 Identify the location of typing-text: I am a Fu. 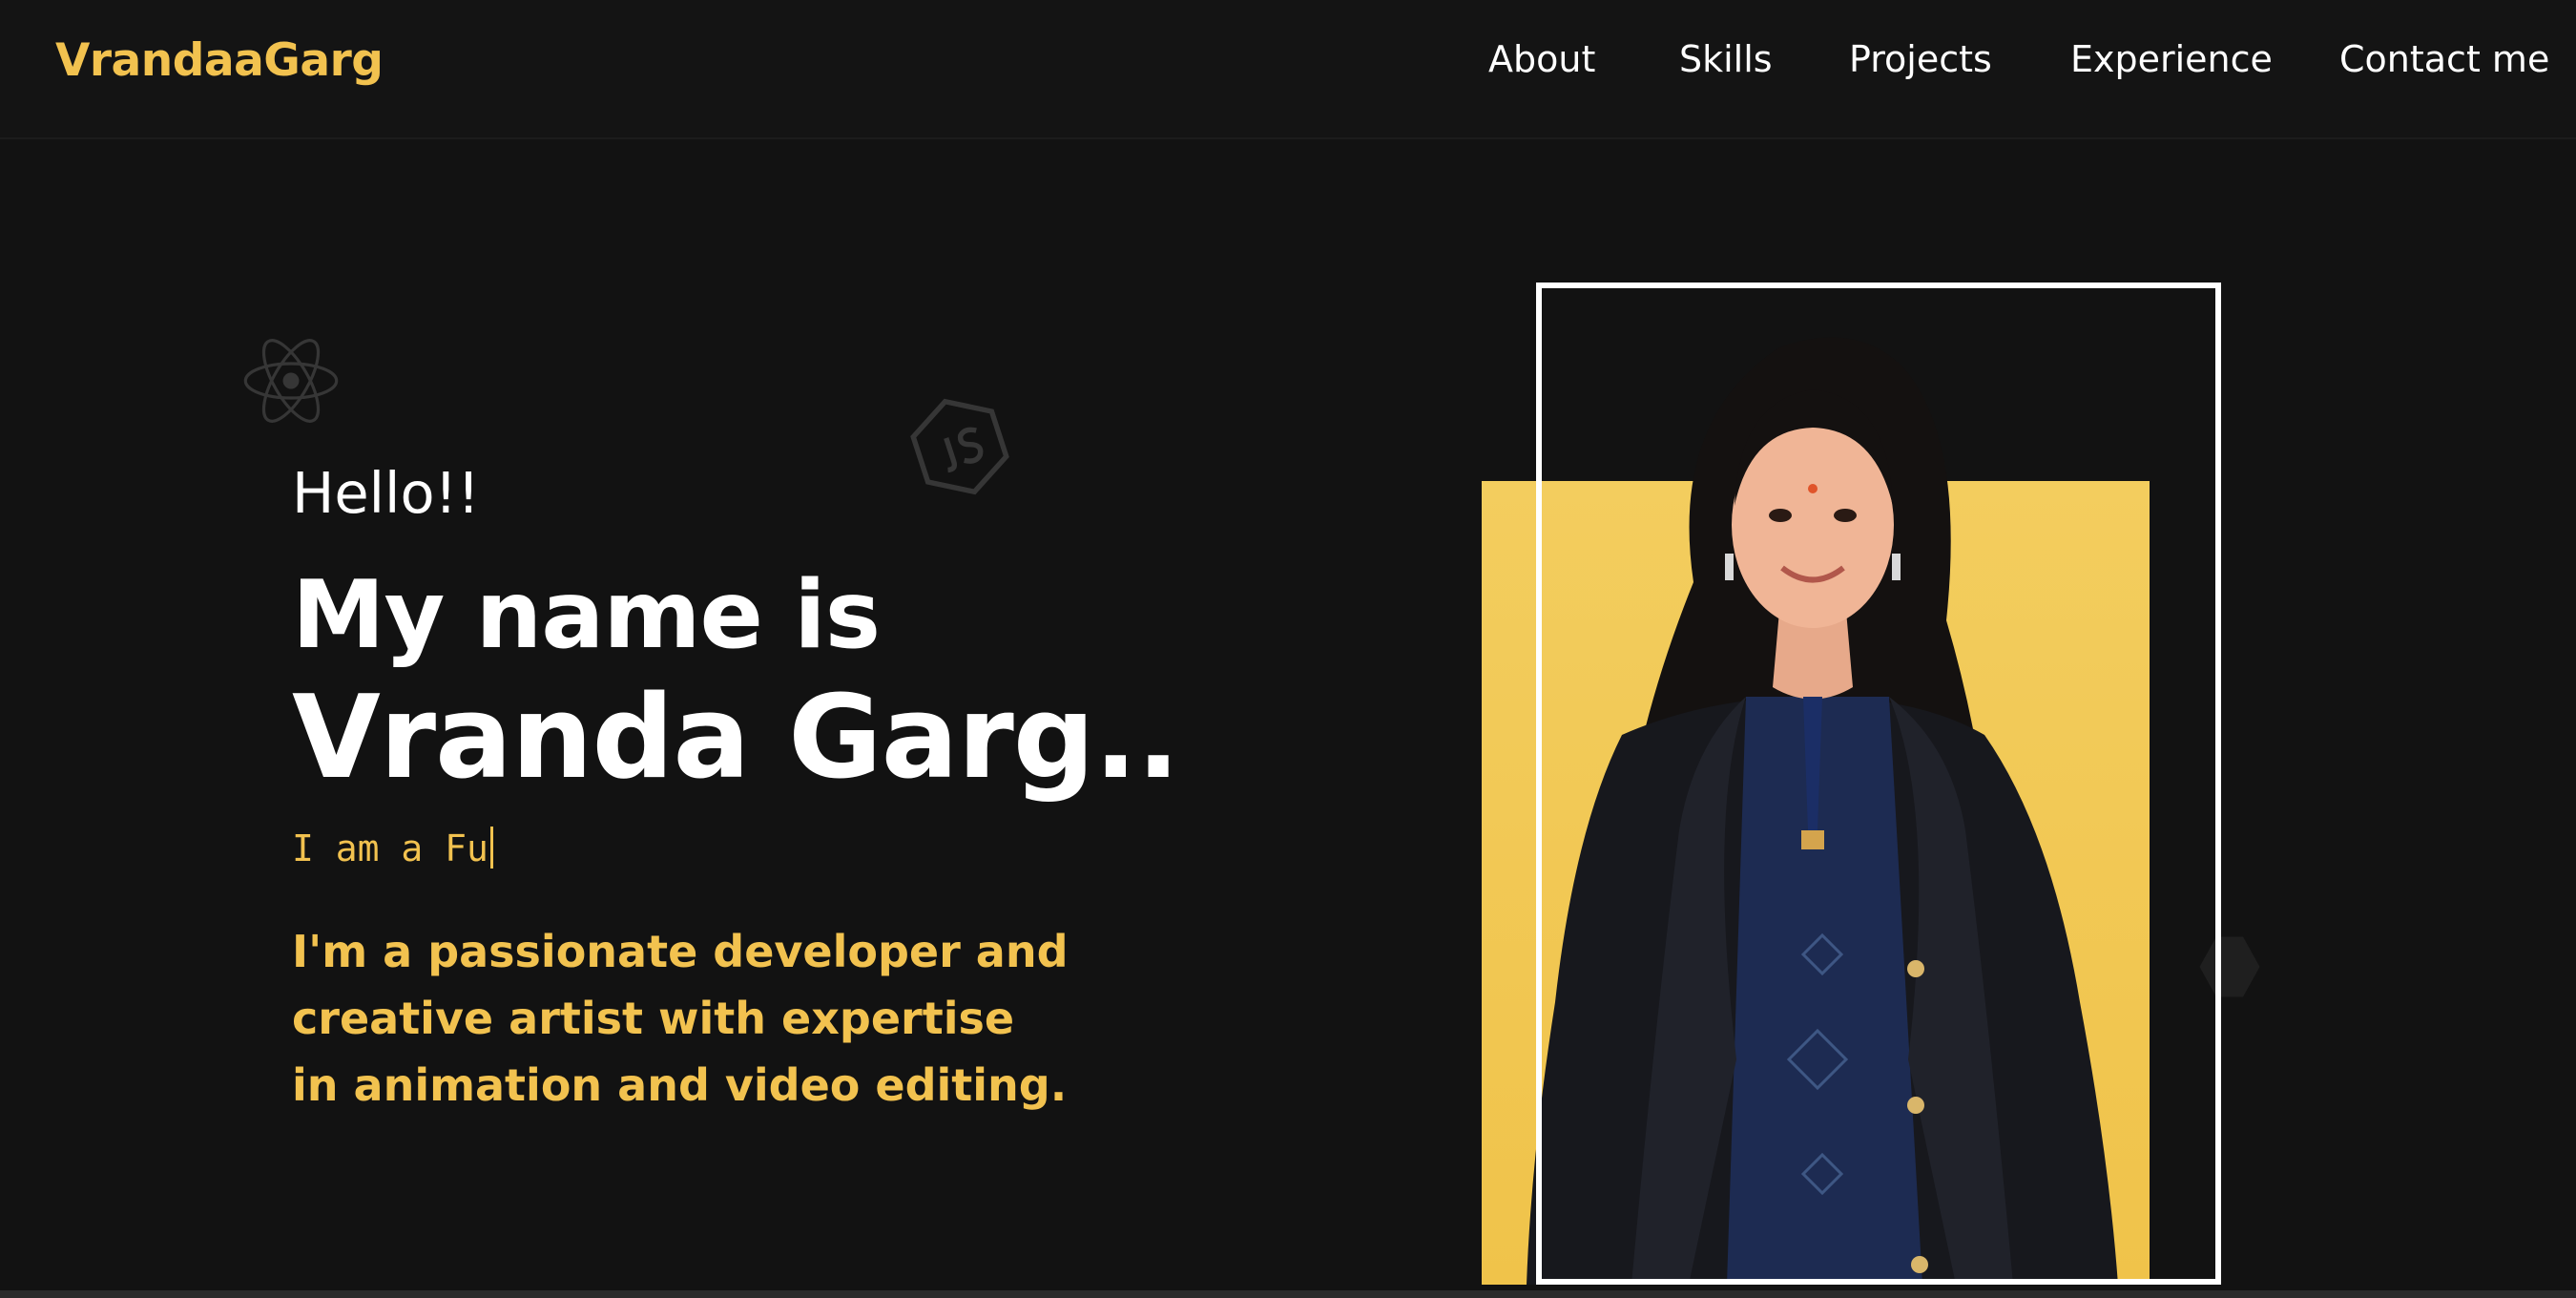
(390, 848).